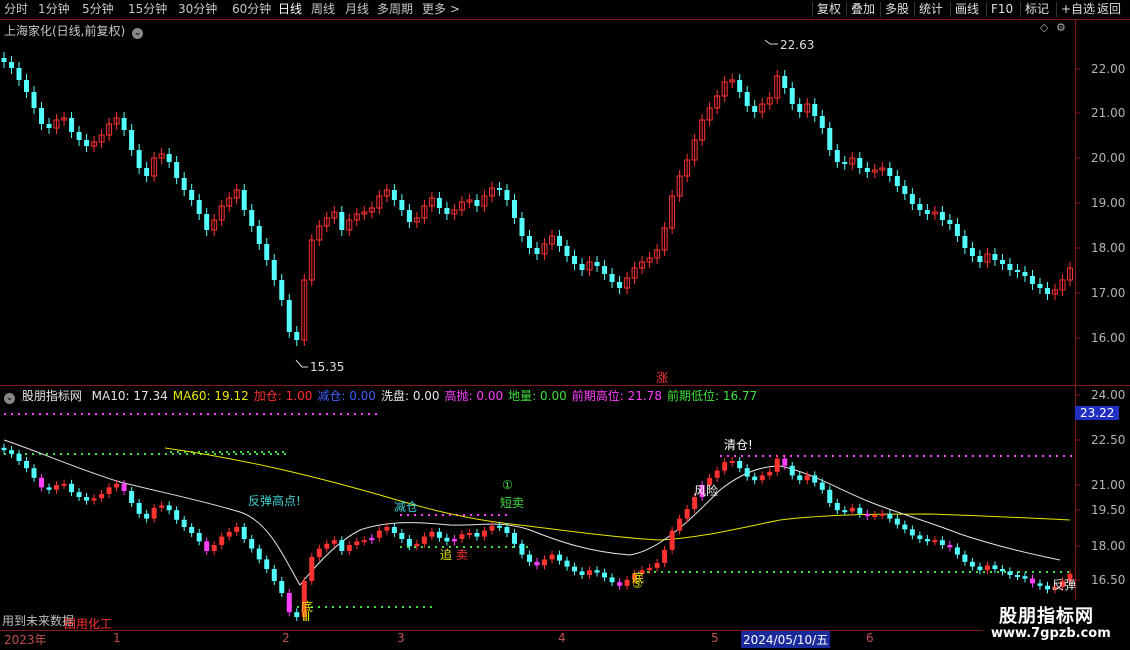 The image size is (1130, 650). Describe the element at coordinates (551, 396) in the screenshot. I see `indicator-item-value: 0.00` at that location.